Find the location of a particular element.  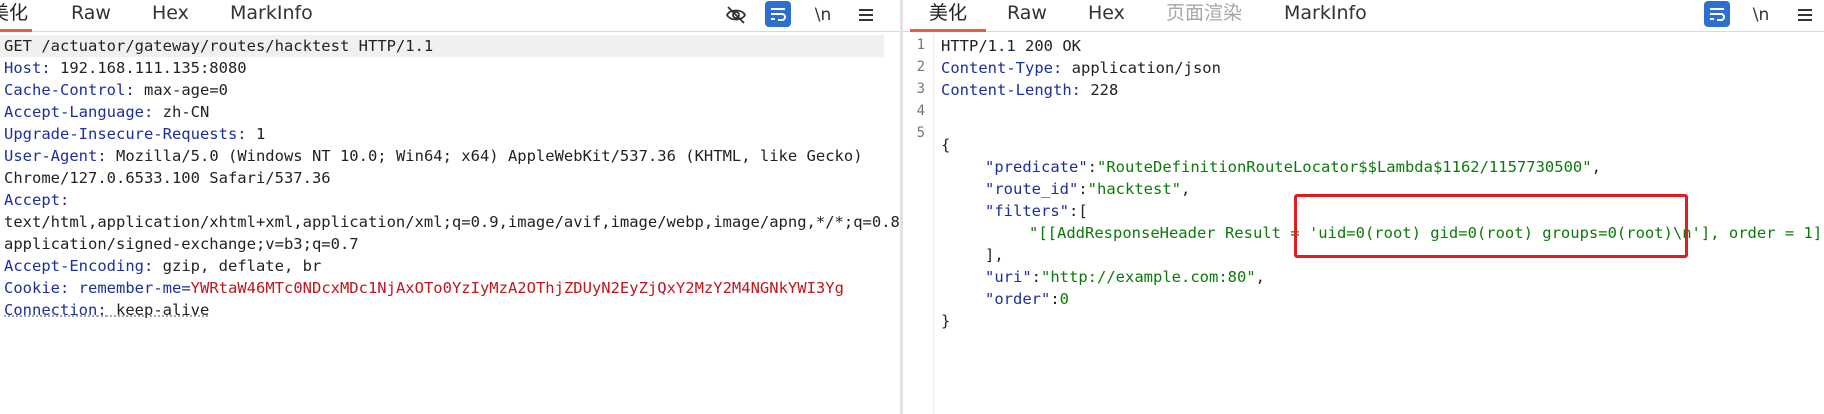

line-number: 5 is located at coordinates (920, 133).